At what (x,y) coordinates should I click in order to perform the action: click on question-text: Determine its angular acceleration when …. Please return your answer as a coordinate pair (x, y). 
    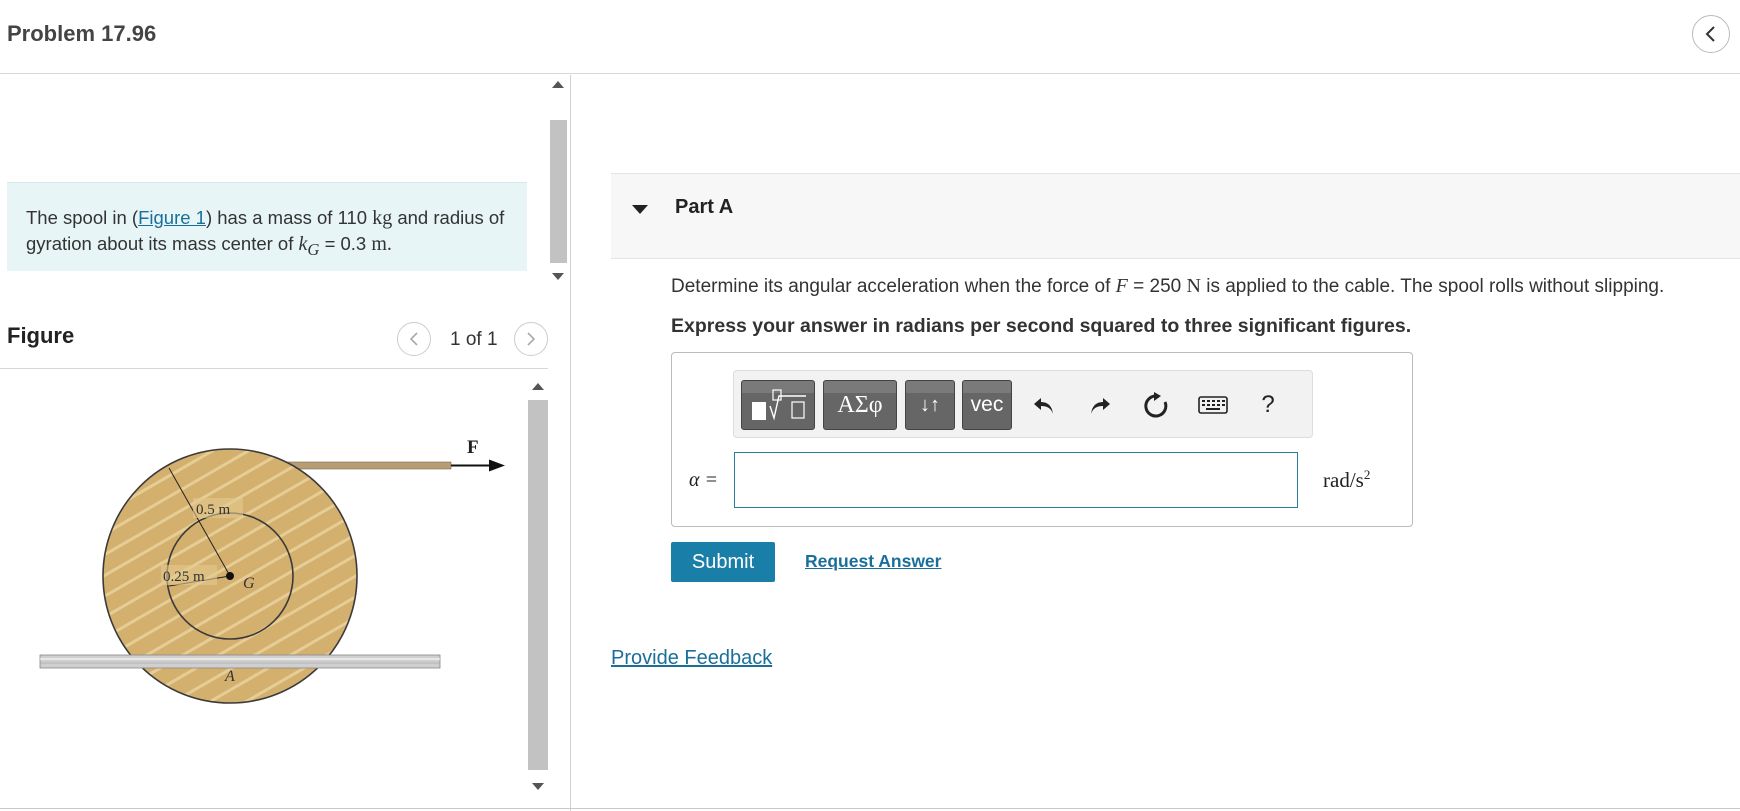
    Looking at the image, I should click on (1168, 286).